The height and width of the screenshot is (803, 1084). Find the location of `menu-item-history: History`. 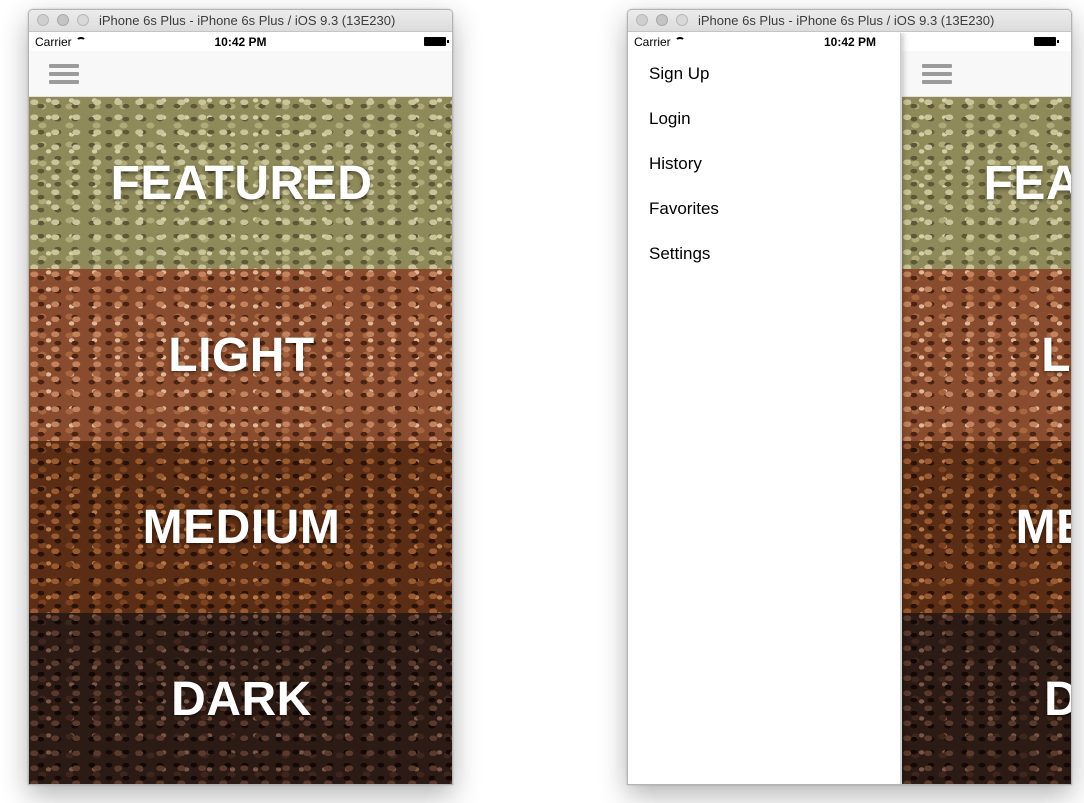

menu-item-history: History is located at coordinates (764, 163).